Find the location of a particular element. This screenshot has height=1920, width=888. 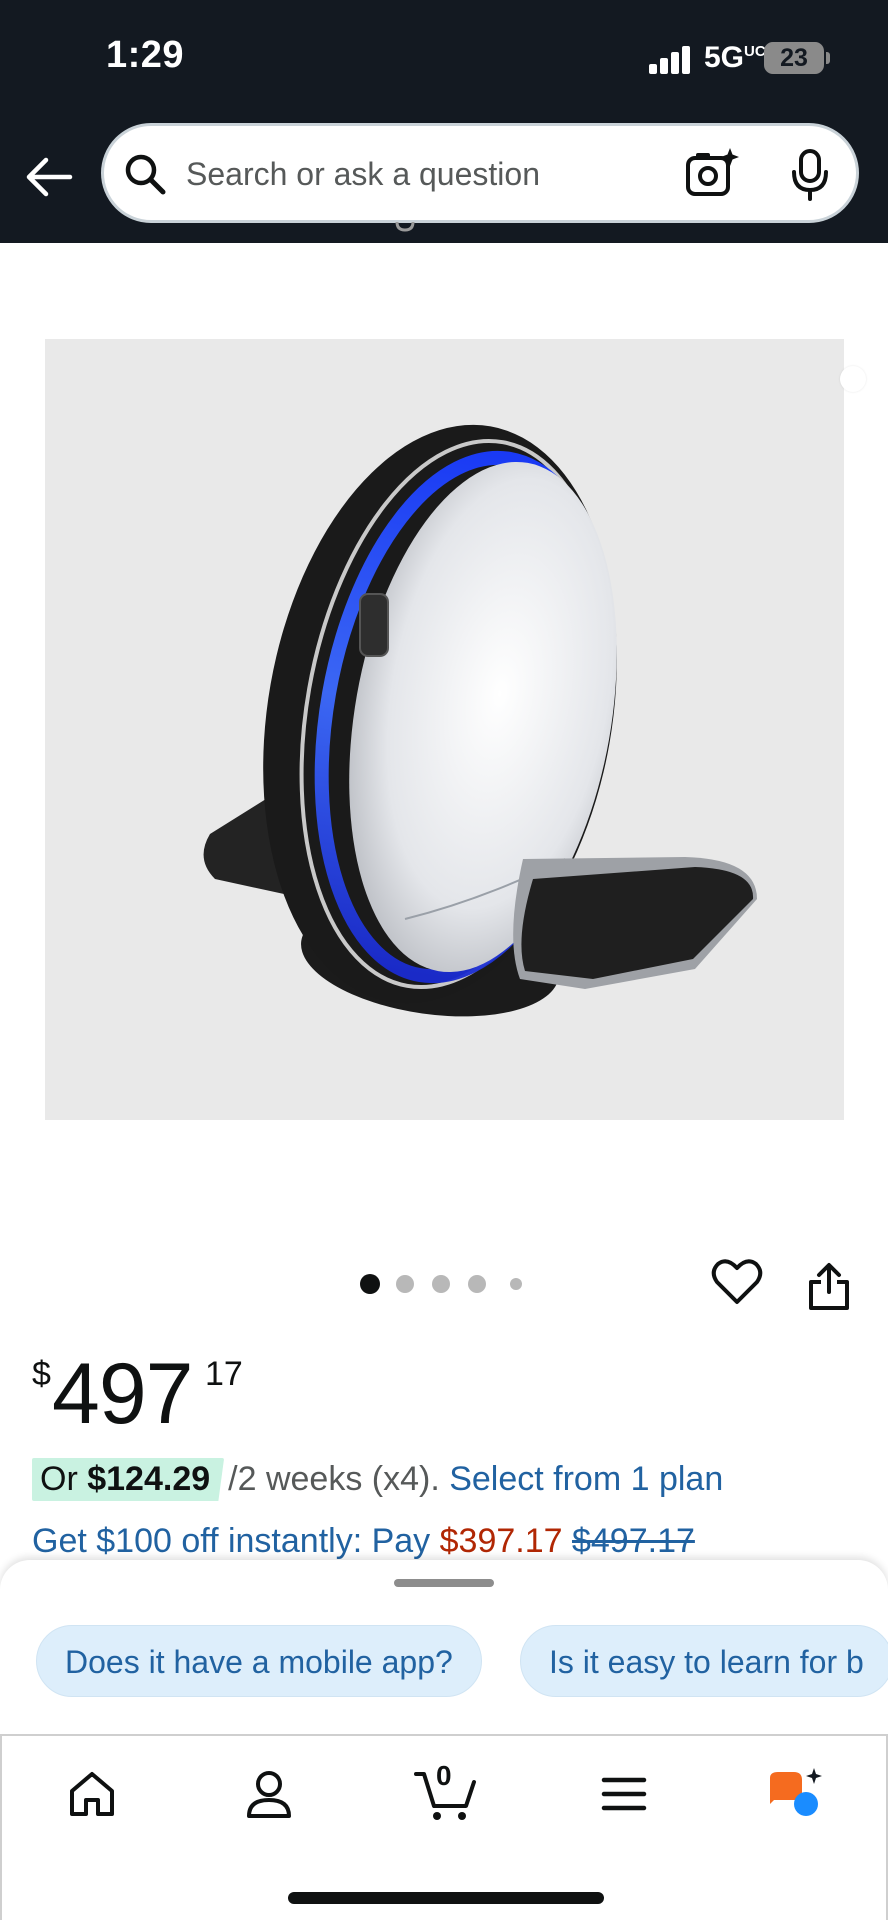

status-time: 1:29 is located at coordinates (145, 55).